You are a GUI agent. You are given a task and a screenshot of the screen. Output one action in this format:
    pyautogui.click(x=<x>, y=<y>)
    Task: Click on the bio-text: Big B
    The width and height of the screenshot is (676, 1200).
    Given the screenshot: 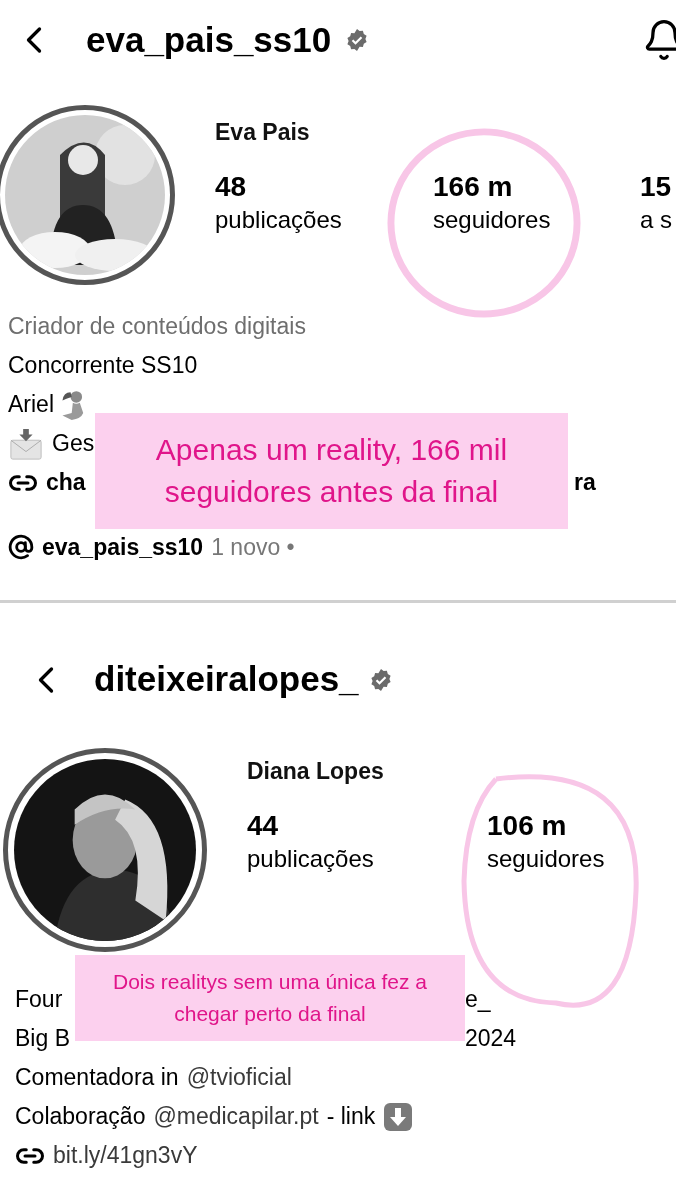 What is the action you would take?
    pyautogui.click(x=42, y=1039)
    